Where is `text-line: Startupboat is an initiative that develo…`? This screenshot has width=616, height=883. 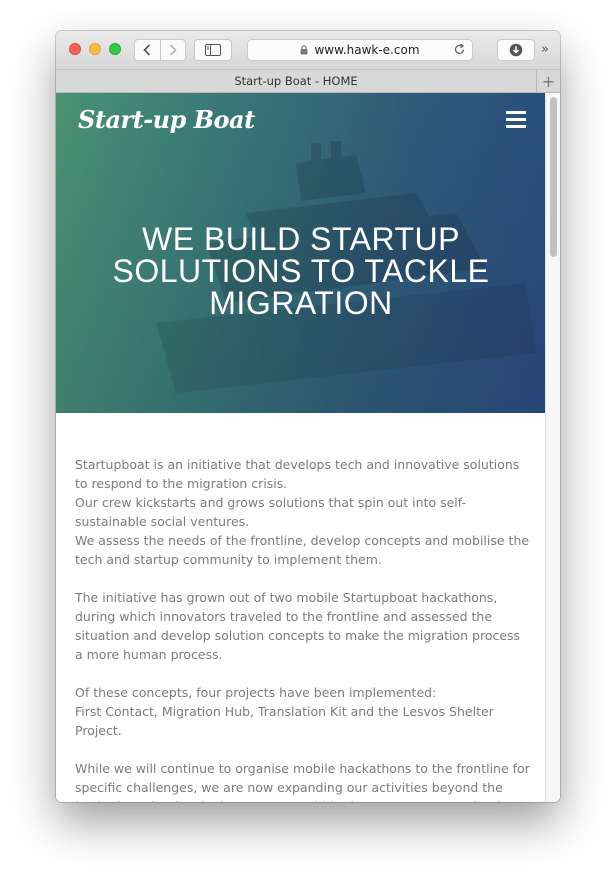 text-line: Startupboat is an initiative that develo… is located at coordinates (297, 474).